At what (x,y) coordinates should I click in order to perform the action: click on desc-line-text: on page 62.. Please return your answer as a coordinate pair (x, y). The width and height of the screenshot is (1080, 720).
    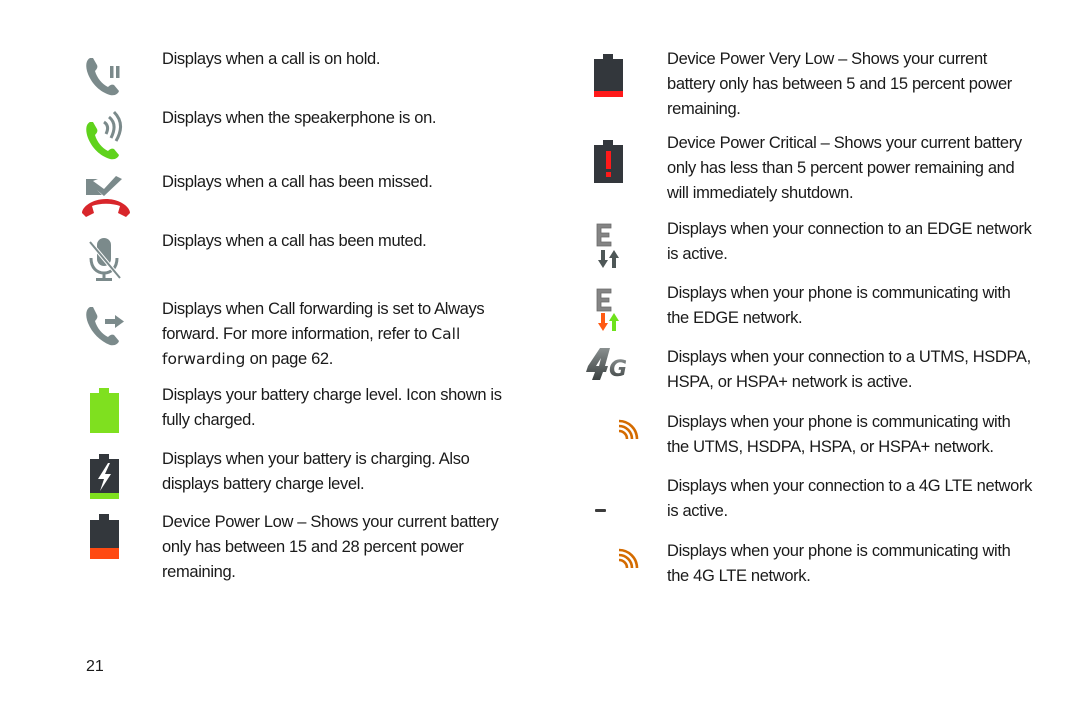
    Looking at the image, I should click on (289, 359).